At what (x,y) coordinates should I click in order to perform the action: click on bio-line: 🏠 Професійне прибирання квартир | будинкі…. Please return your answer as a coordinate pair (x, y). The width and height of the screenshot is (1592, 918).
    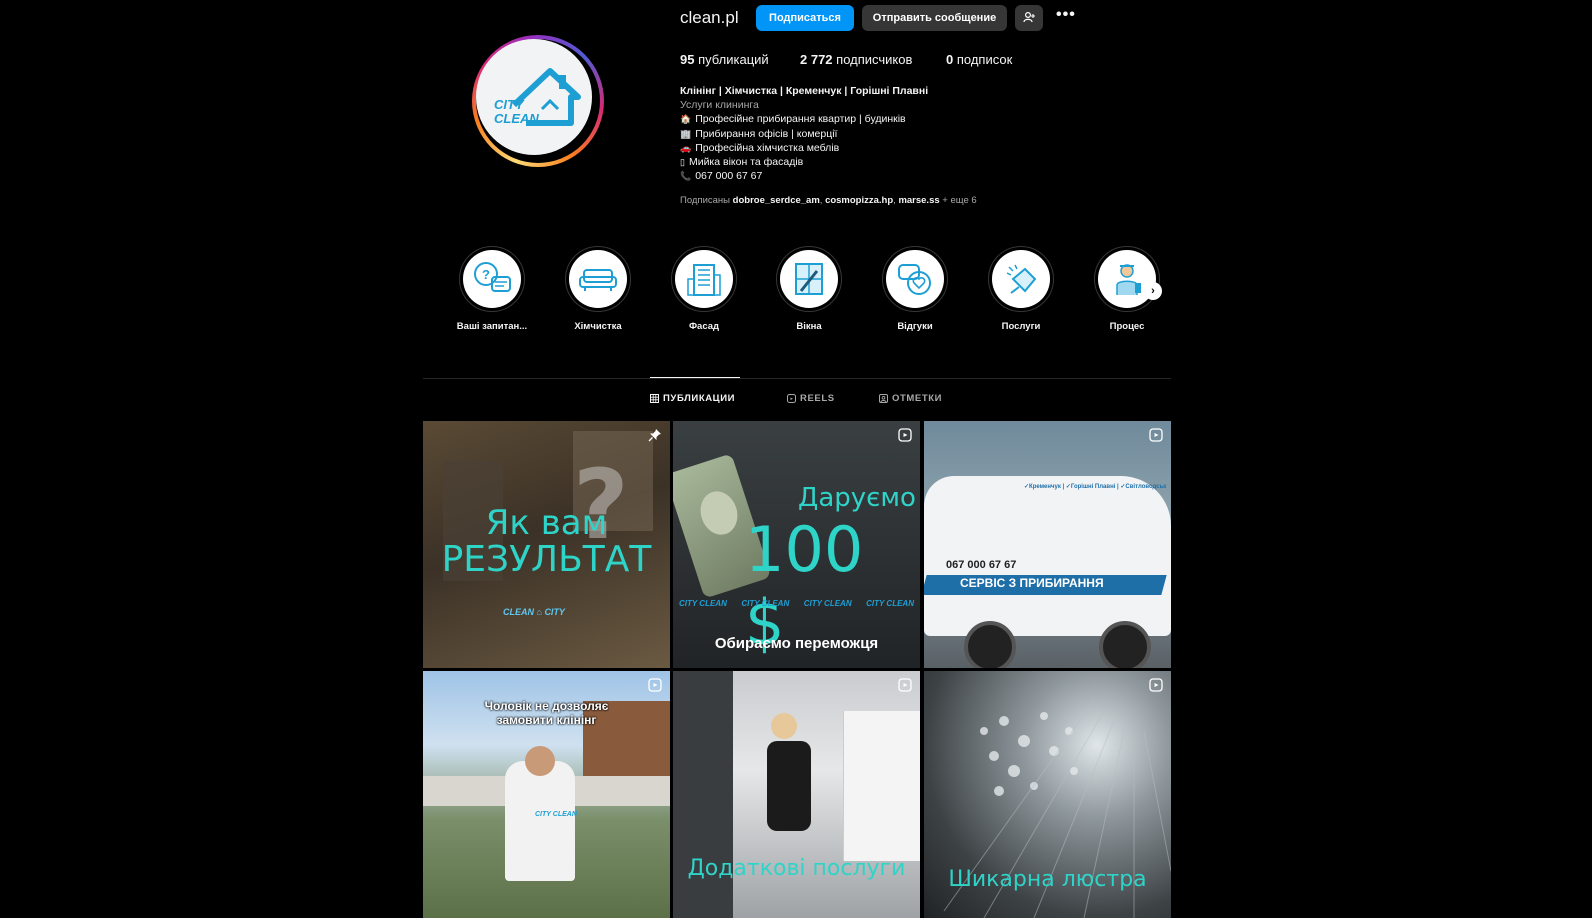
    Looking at the image, I should click on (793, 119).